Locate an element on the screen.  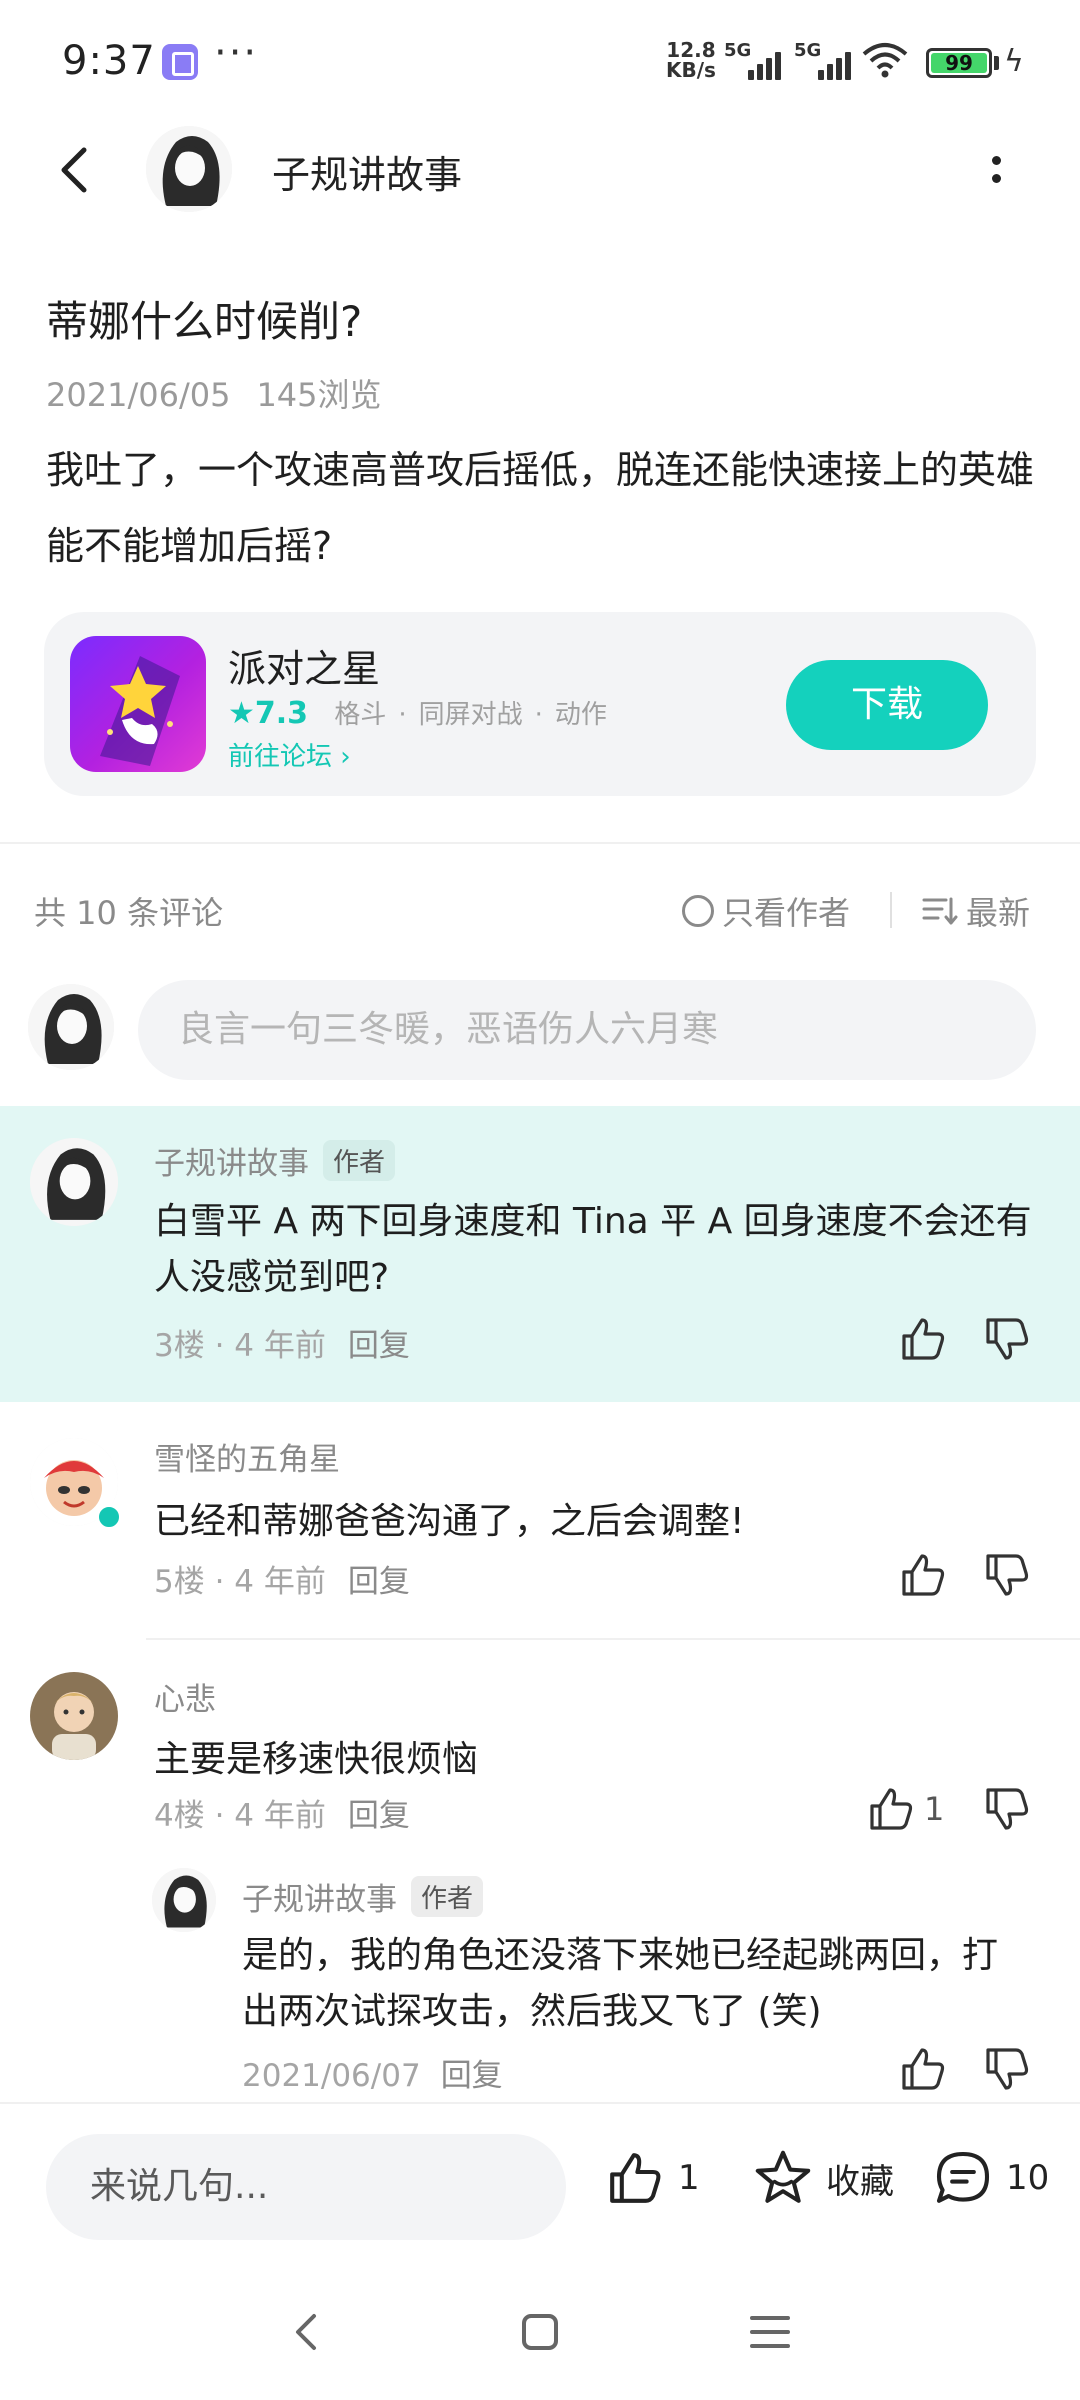
commenter-name: 心悲 is located at coordinates (185, 1696).